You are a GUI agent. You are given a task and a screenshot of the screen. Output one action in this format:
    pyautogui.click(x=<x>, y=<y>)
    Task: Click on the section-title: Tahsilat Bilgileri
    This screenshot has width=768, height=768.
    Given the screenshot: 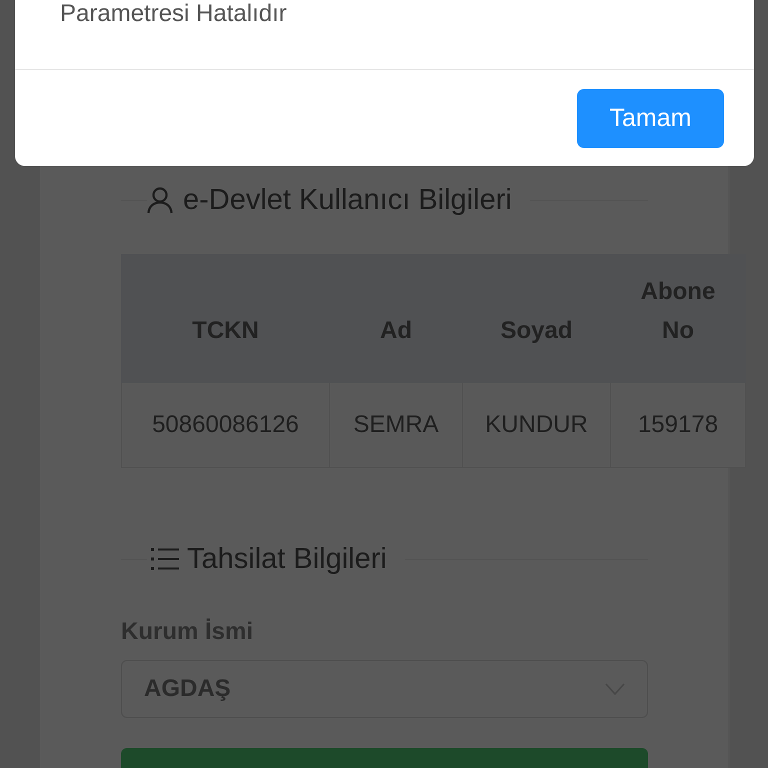 What is the action you would take?
    pyautogui.click(x=287, y=559)
    